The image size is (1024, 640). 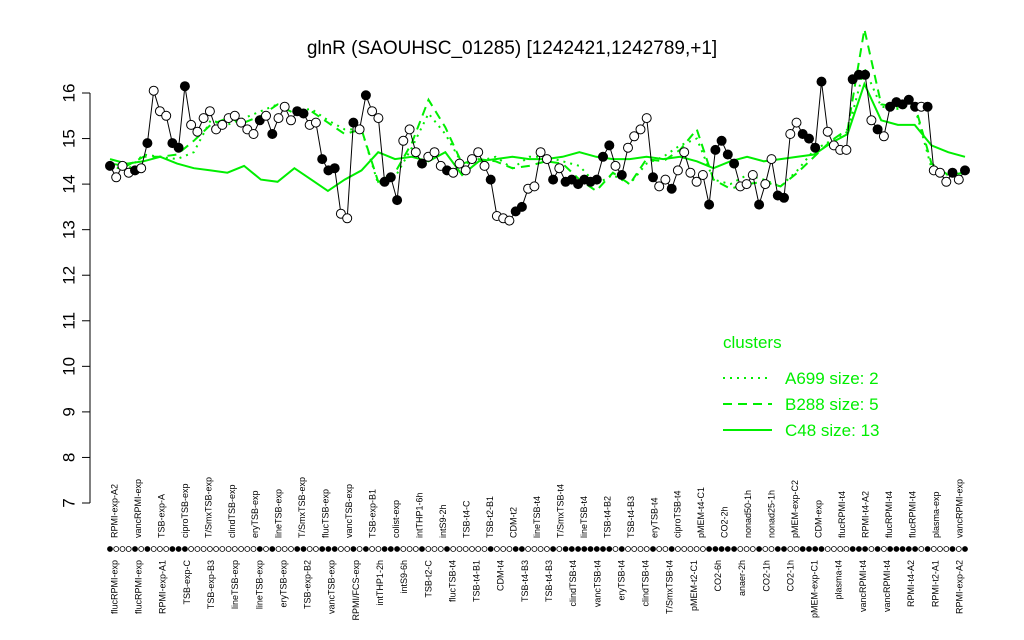 What do you see at coordinates (725, 523) in the screenshot?
I see `x-label-top: CO2-2h` at bounding box center [725, 523].